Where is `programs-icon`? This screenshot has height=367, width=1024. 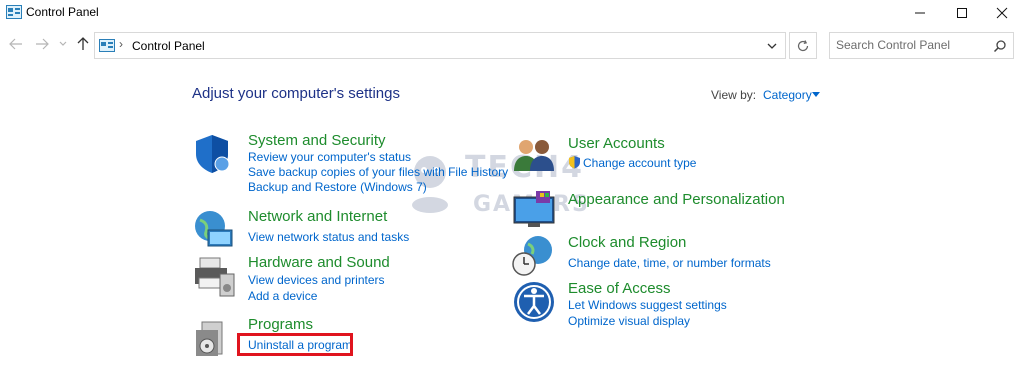
programs-icon is located at coordinates (214, 338).